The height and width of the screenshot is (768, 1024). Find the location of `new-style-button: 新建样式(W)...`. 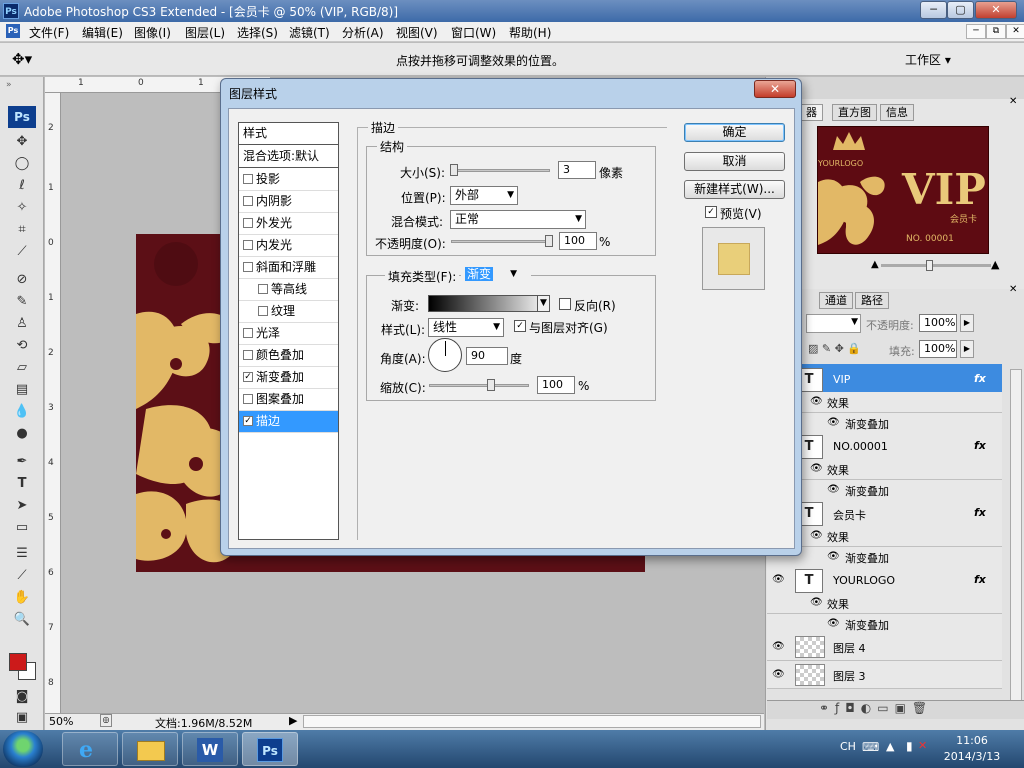

new-style-button: 新建样式(W)... is located at coordinates (734, 189).